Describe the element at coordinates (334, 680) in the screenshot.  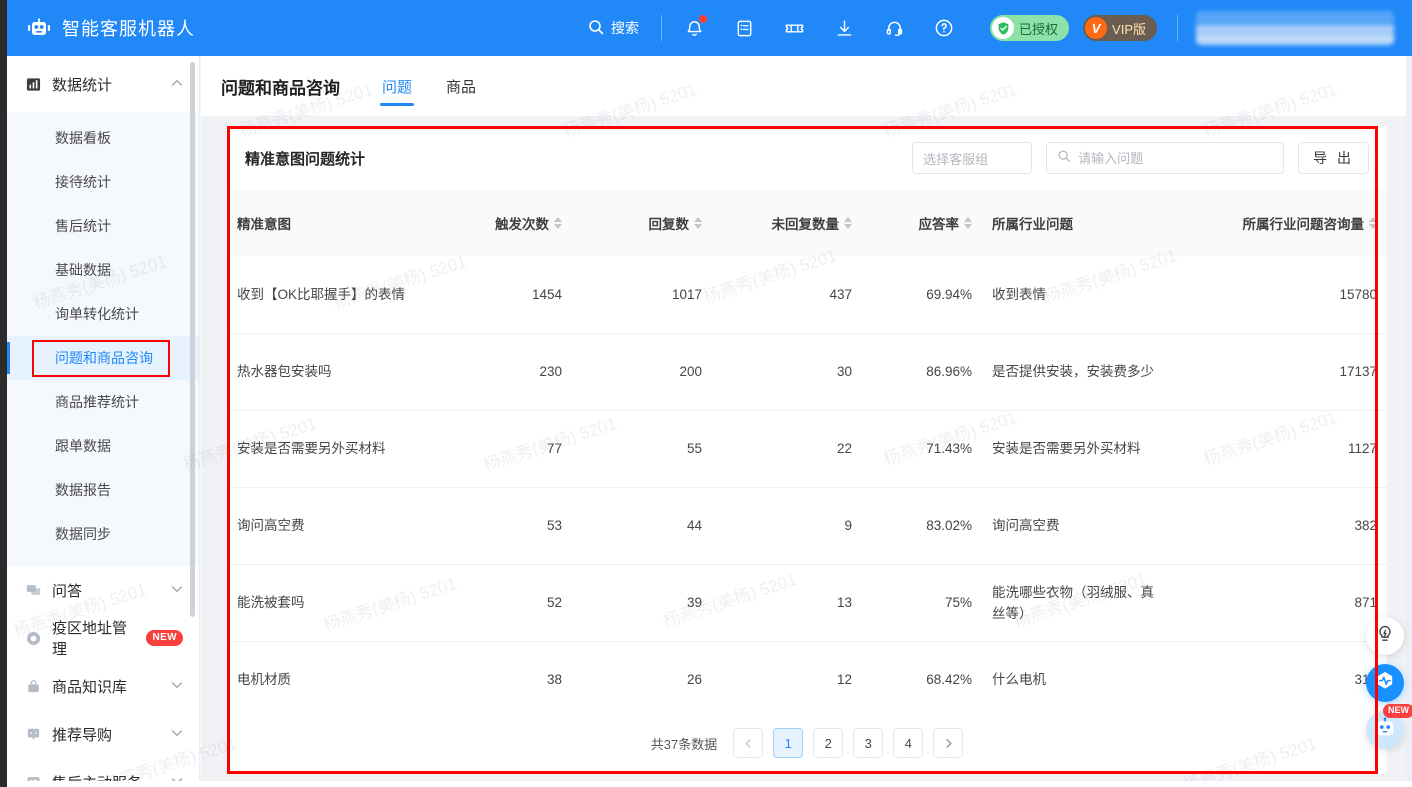
I see `cell-intent: 电机材质` at that location.